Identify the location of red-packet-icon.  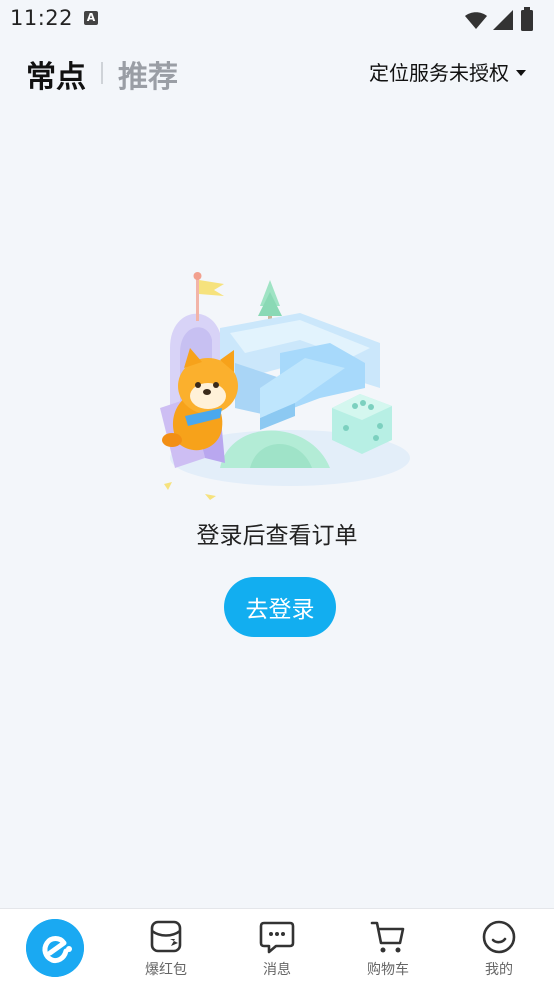
(166, 936).